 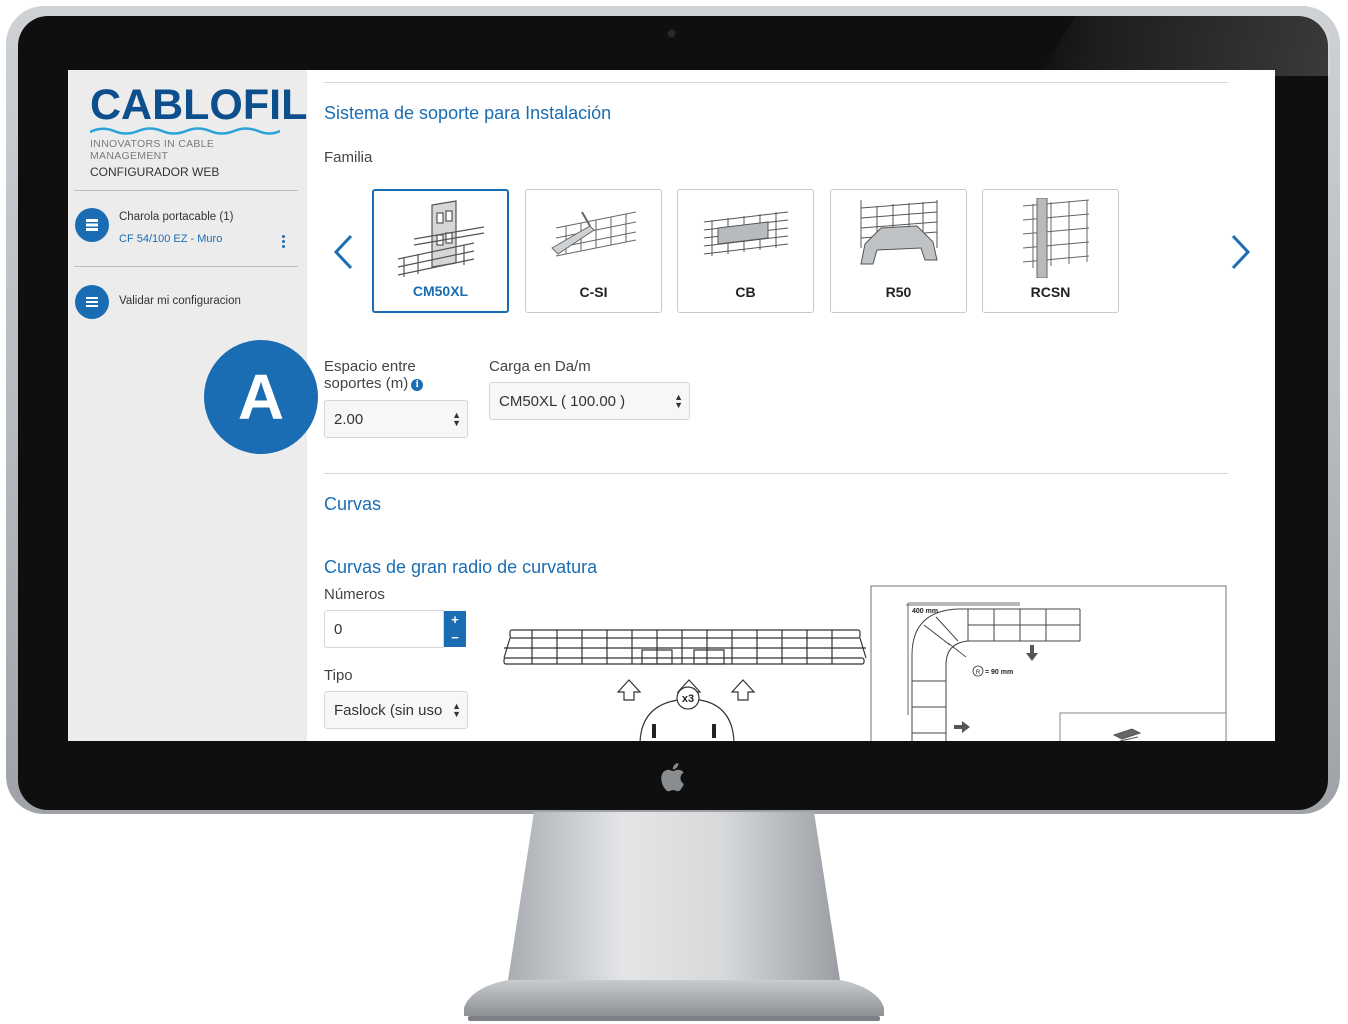 What do you see at coordinates (92, 225) in the screenshot?
I see `tray-icon` at bounding box center [92, 225].